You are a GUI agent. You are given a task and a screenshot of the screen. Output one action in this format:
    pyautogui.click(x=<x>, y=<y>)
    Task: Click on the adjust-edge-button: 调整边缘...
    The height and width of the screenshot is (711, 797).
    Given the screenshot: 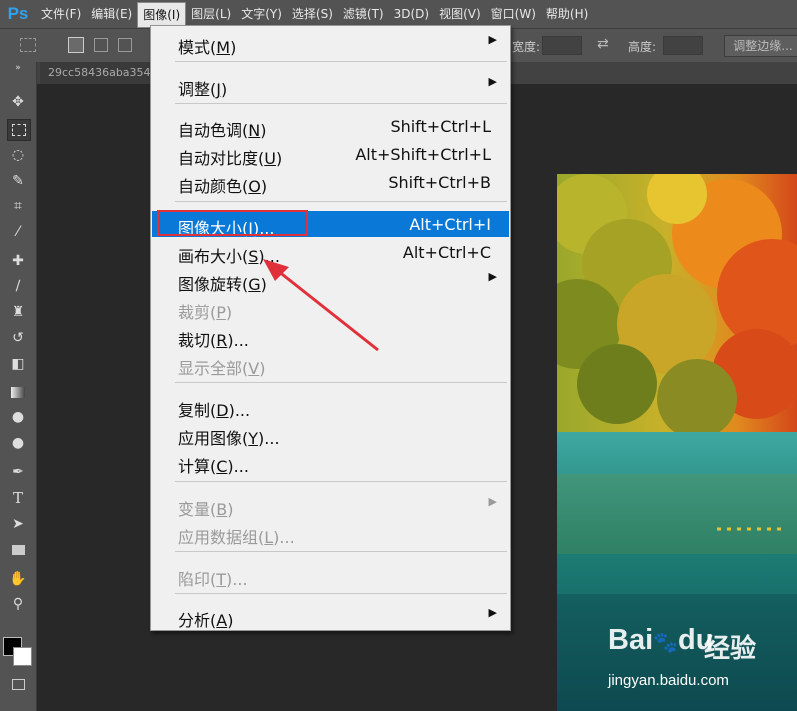 What is the action you would take?
    pyautogui.click(x=760, y=46)
    